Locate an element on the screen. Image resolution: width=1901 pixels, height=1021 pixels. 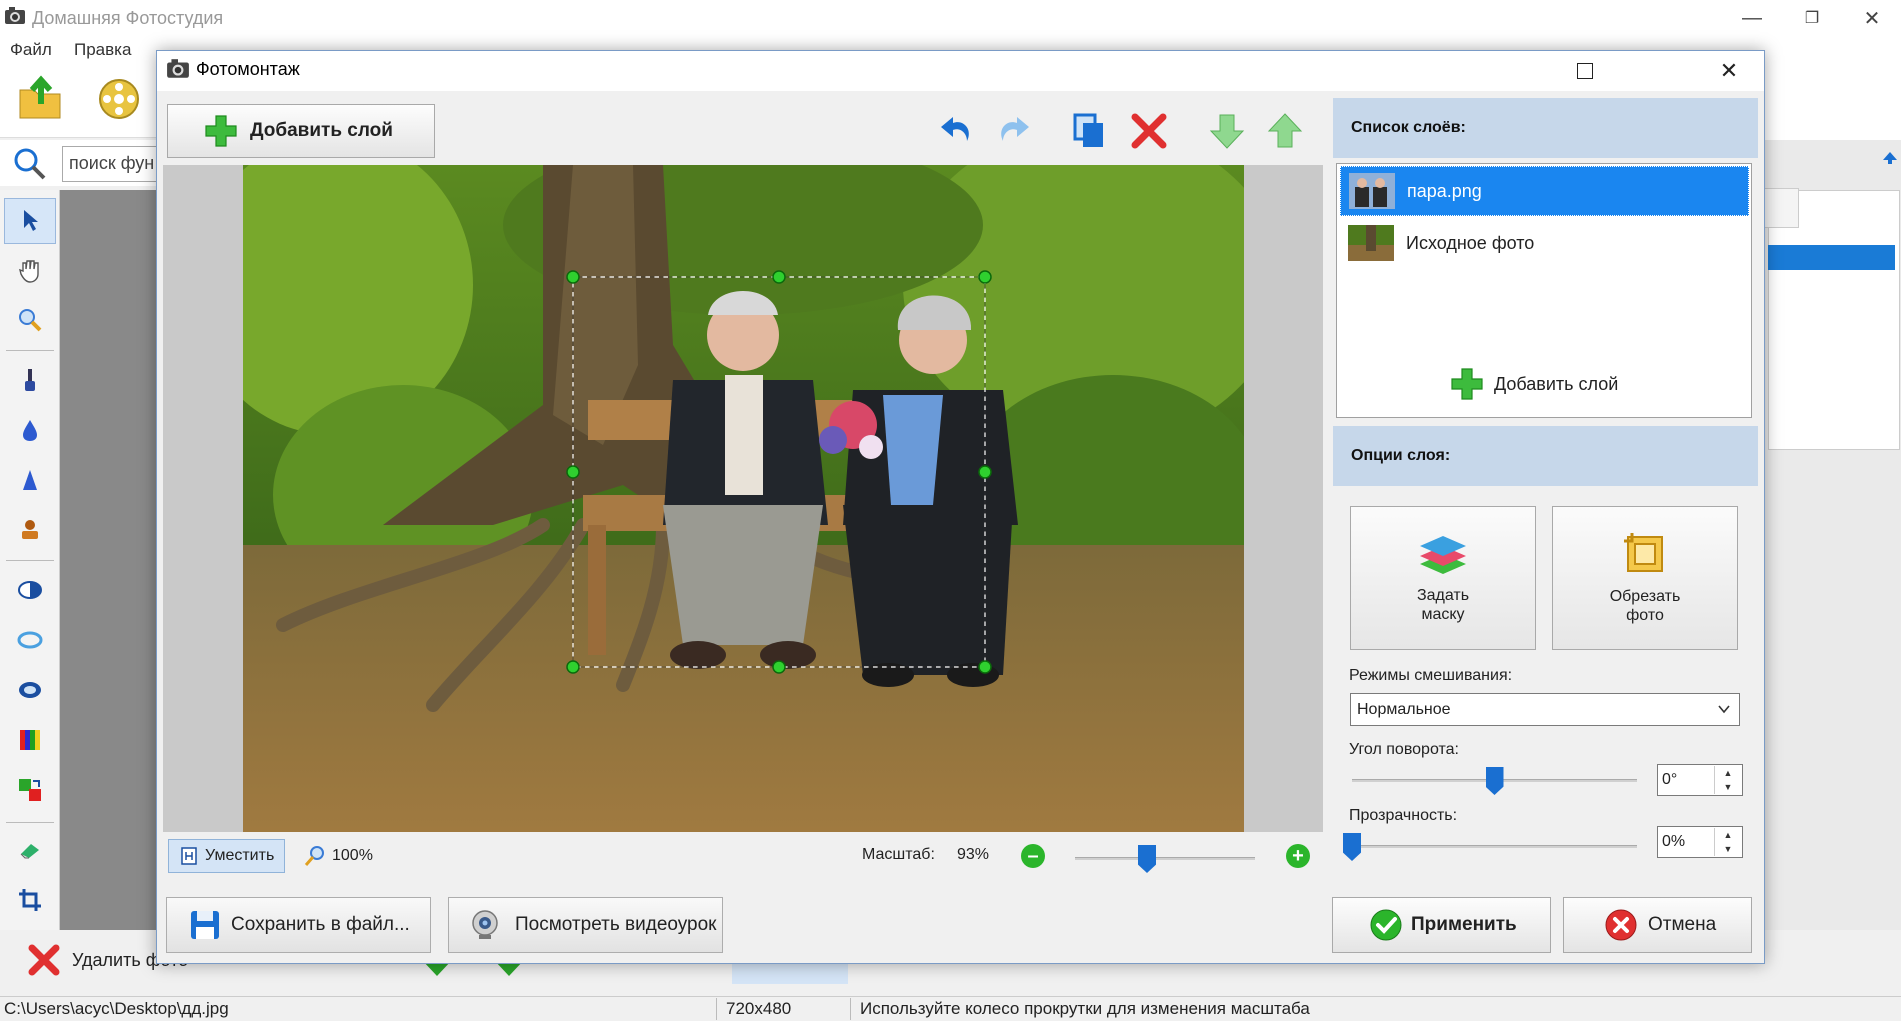
minimize-button: — is located at coordinates (1752, 18).